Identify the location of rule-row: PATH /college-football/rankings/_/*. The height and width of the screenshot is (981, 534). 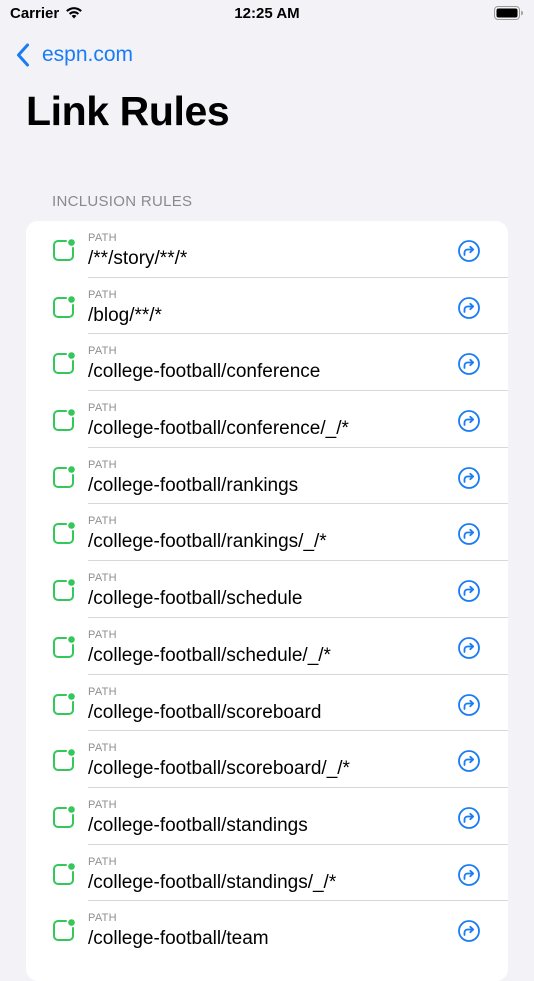
(267, 532).